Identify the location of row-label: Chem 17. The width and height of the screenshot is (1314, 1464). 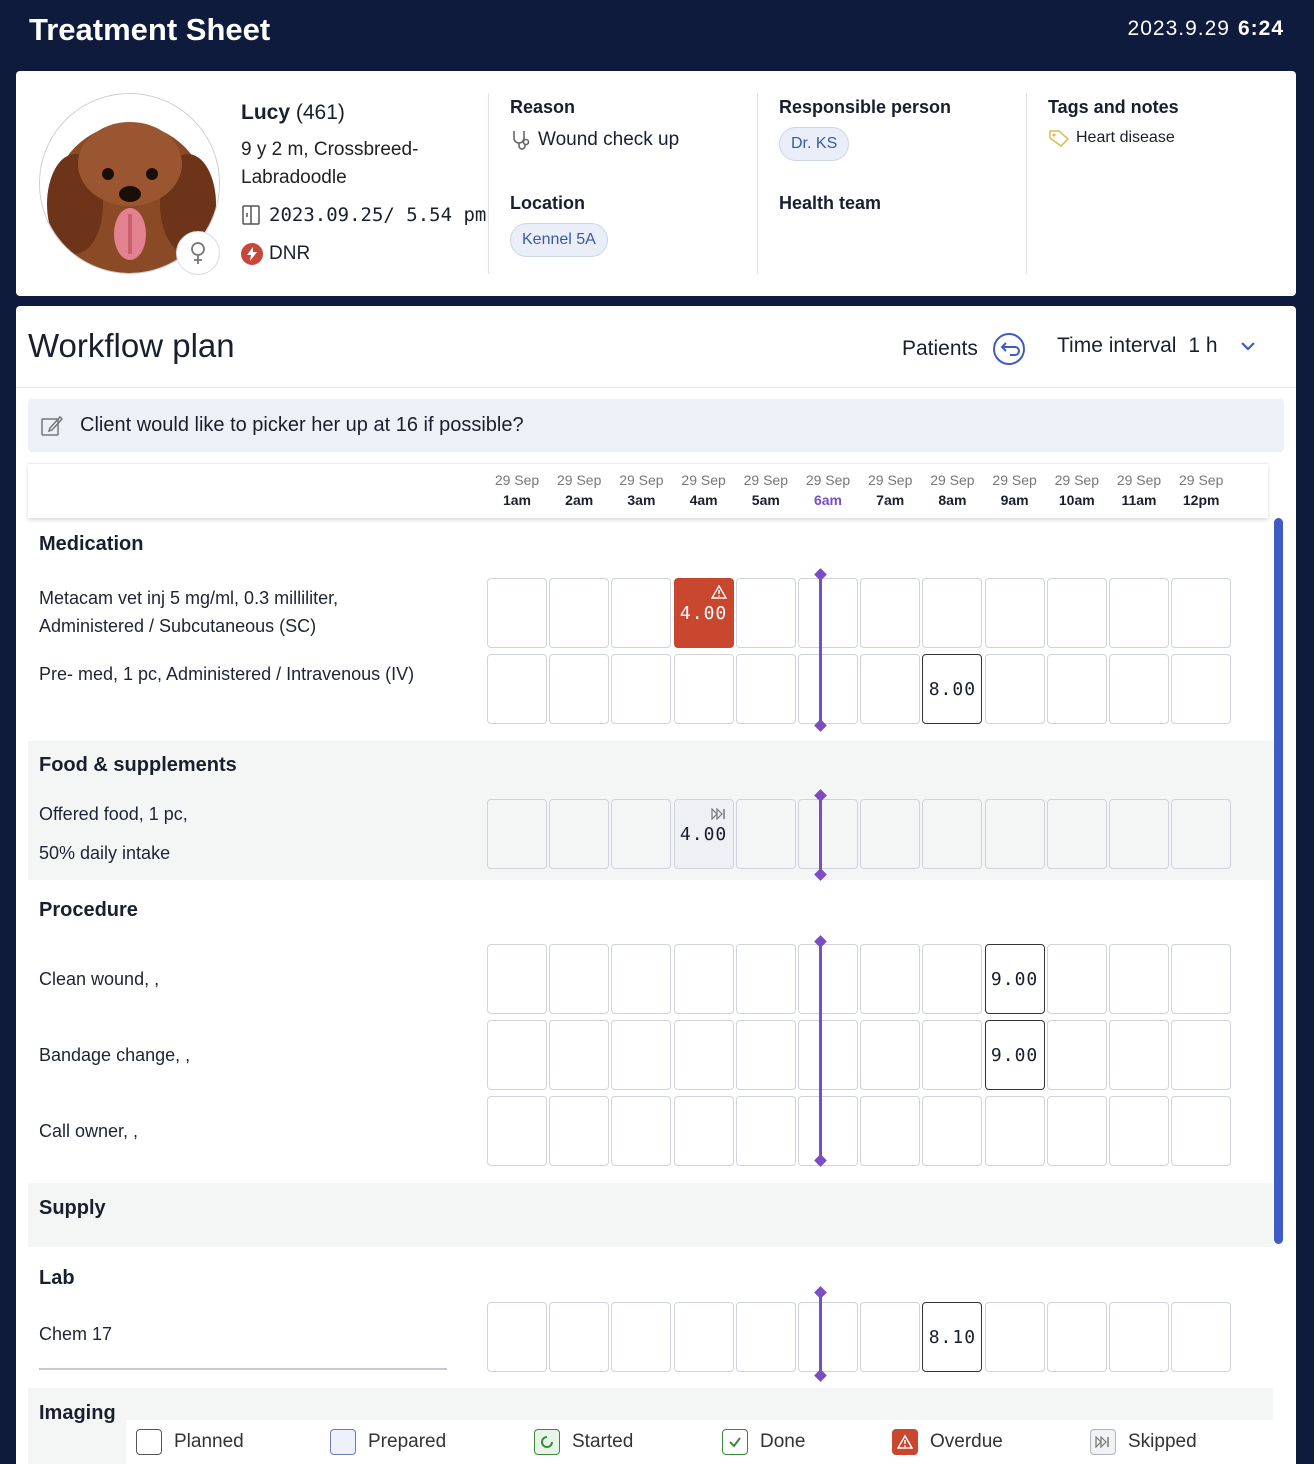
(239, 1334).